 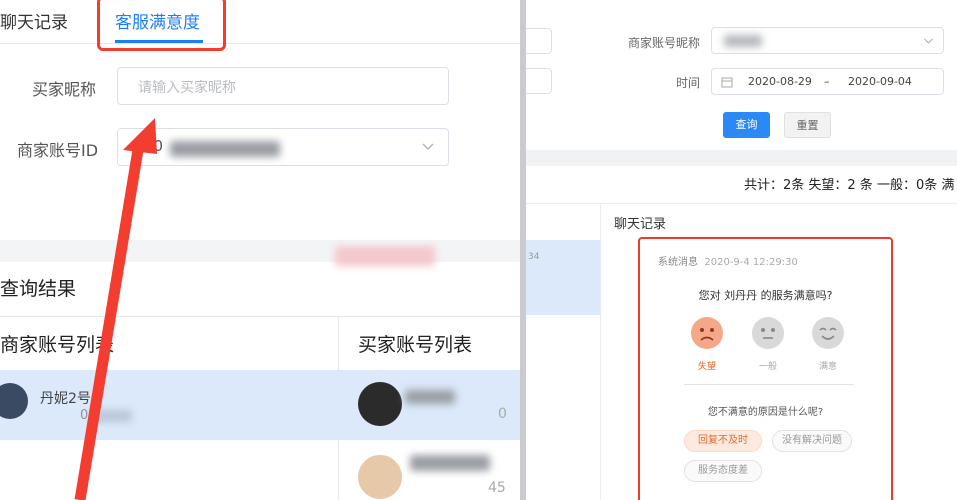 I want to click on card-divider, so click(x=769, y=384).